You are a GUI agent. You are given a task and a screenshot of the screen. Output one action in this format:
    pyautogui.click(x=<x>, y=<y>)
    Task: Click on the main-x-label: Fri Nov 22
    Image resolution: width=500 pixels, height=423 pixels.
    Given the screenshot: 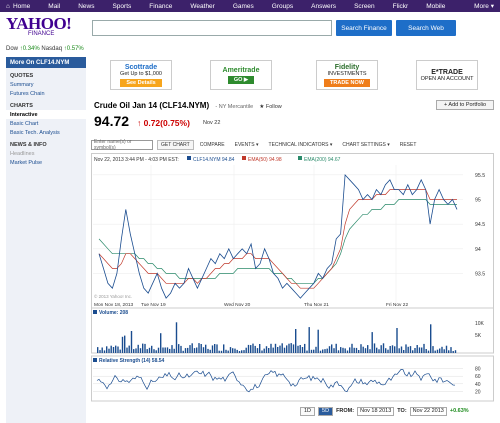 What is the action you would take?
    pyautogui.click(x=397, y=305)
    